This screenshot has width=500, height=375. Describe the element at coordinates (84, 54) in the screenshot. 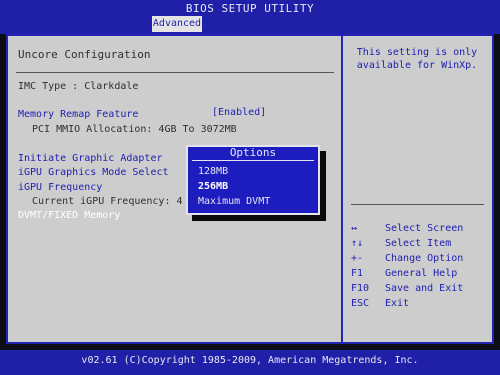

I see `section-title: Uncore Configuration` at that location.